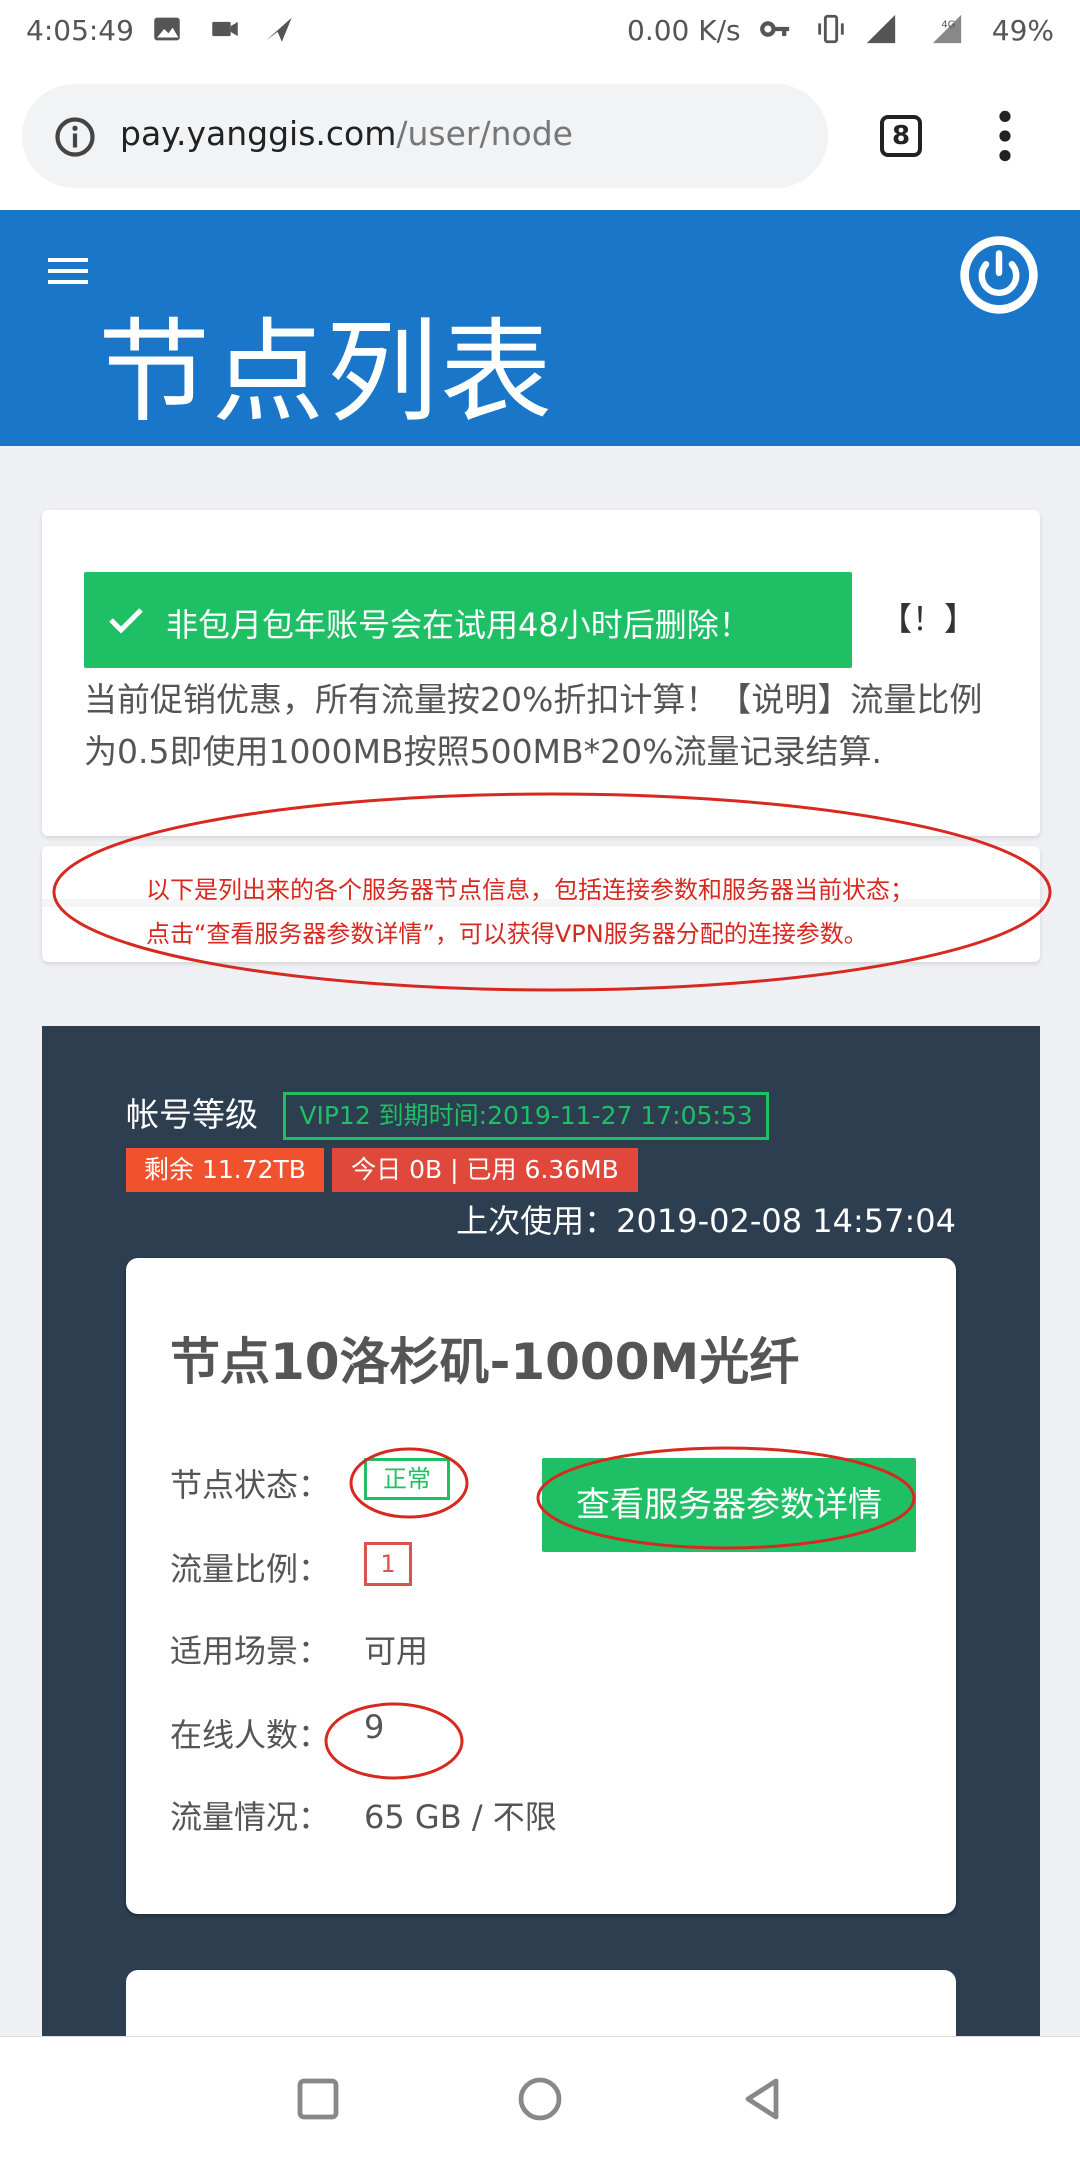  I want to click on ratio-badge: 1, so click(388, 1564).